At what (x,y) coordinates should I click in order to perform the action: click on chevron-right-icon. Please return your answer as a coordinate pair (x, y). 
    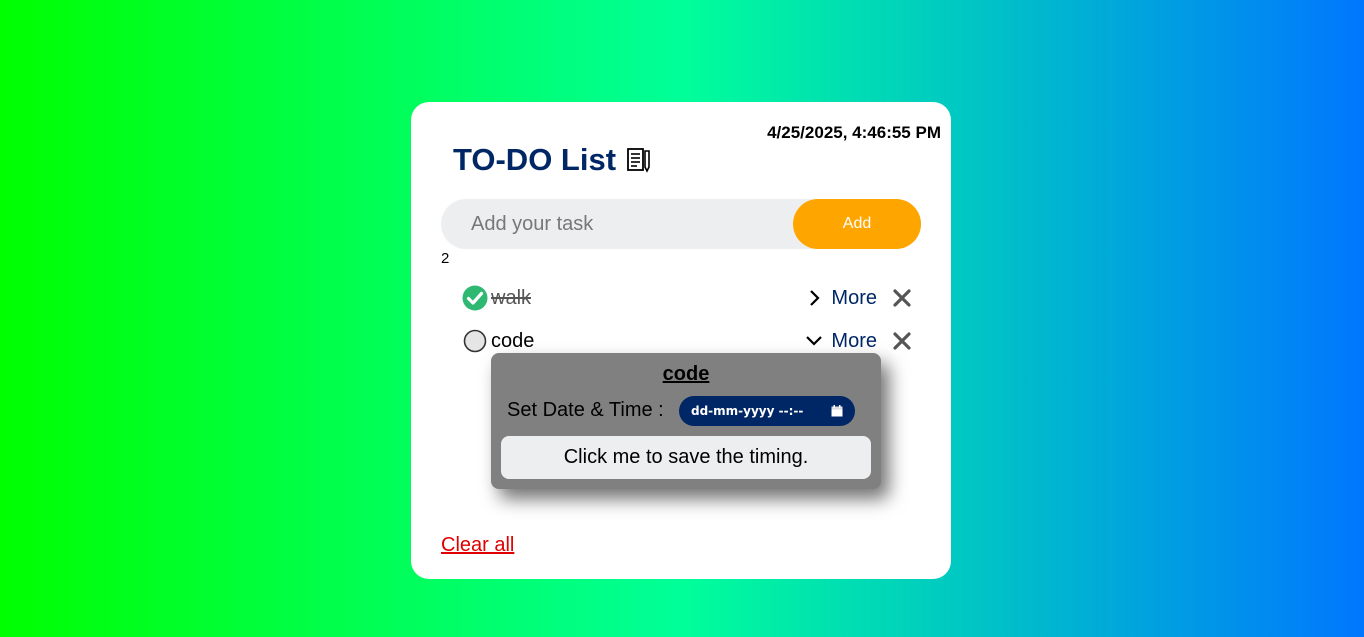
    Looking at the image, I should click on (814, 298).